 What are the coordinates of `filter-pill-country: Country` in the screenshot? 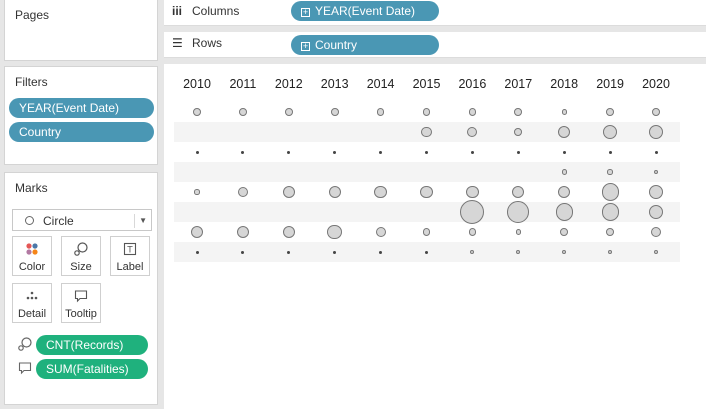 It's located at (81, 132).